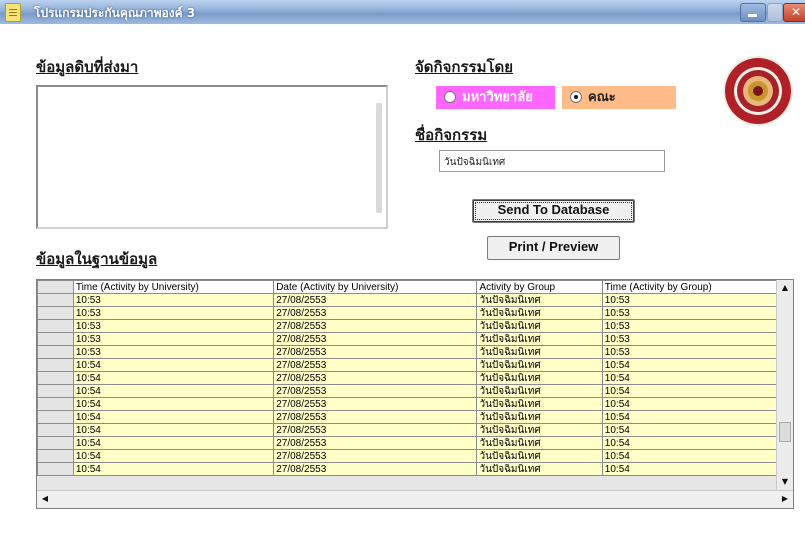 The image size is (805, 534). I want to click on raw-data-scrollbar, so click(379, 158).